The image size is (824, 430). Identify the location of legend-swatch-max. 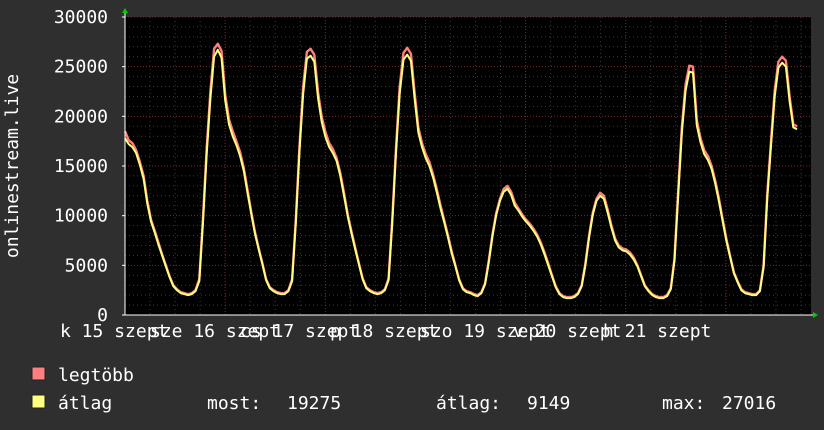
(38, 373).